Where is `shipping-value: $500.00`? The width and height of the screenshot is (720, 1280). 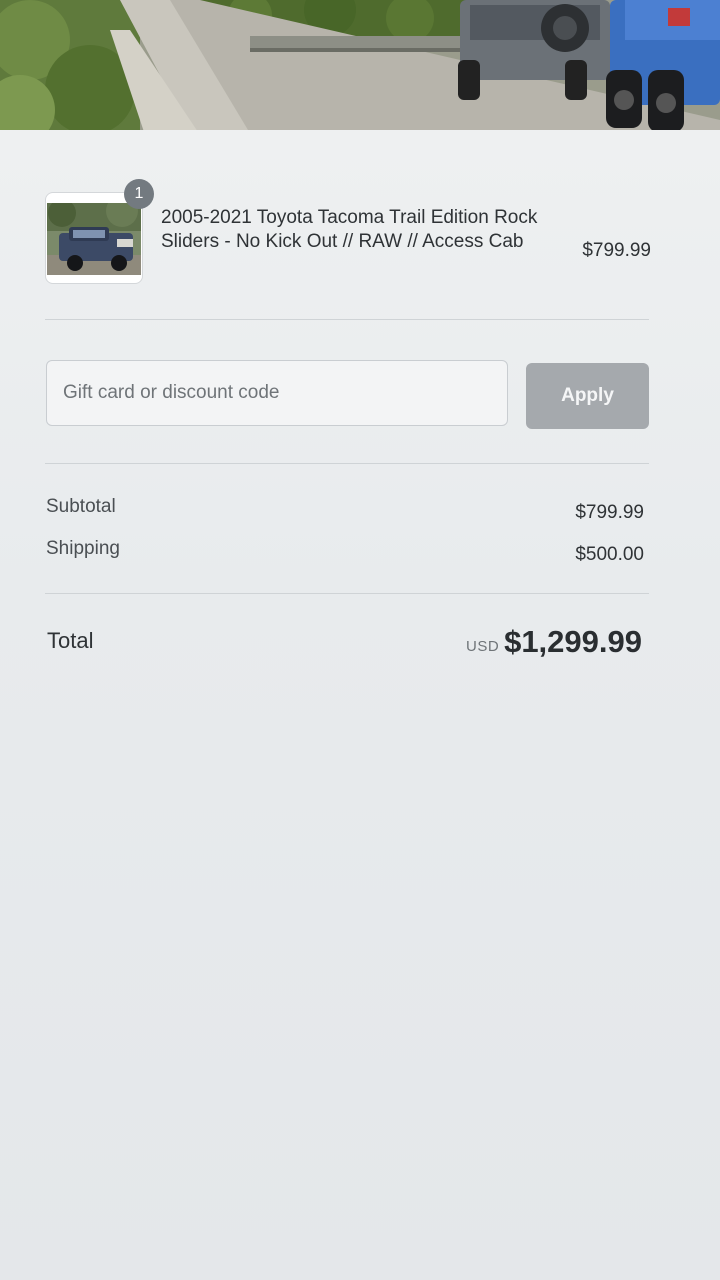
shipping-value: $500.00 is located at coordinates (609, 554).